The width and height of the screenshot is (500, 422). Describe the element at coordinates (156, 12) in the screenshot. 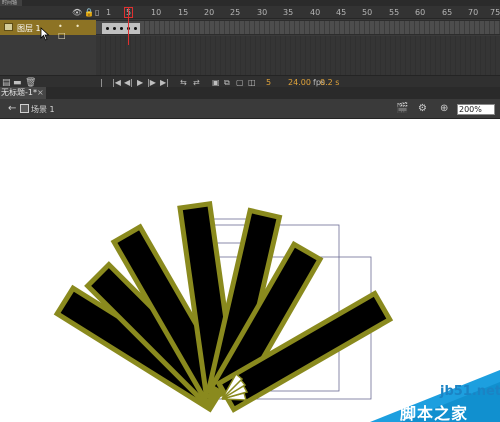

I see `frame-number: 10` at that location.